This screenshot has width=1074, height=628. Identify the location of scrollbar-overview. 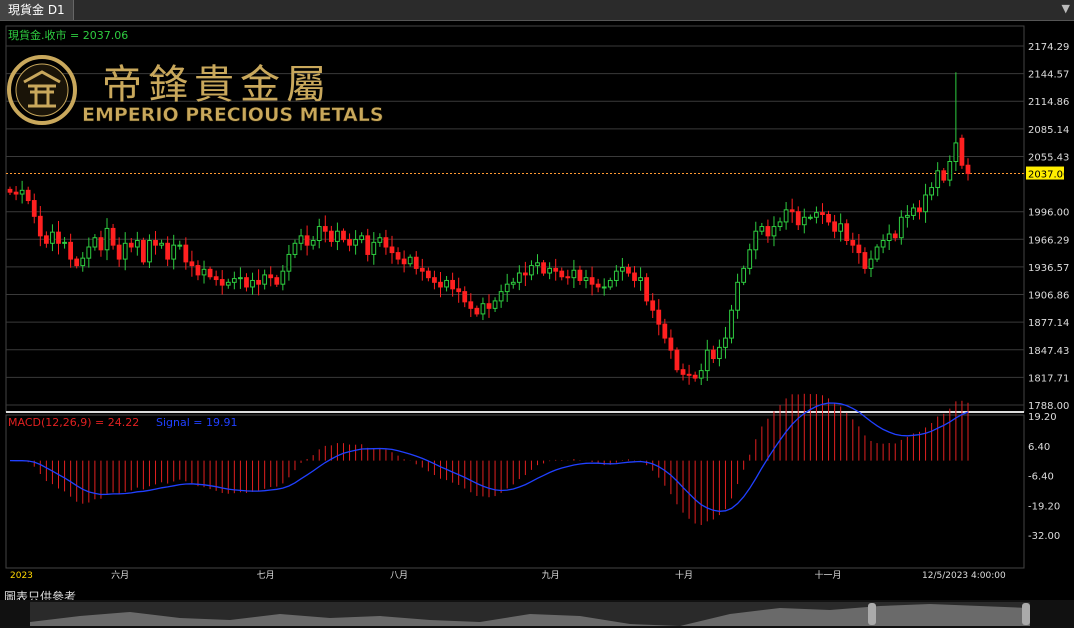
(530, 614).